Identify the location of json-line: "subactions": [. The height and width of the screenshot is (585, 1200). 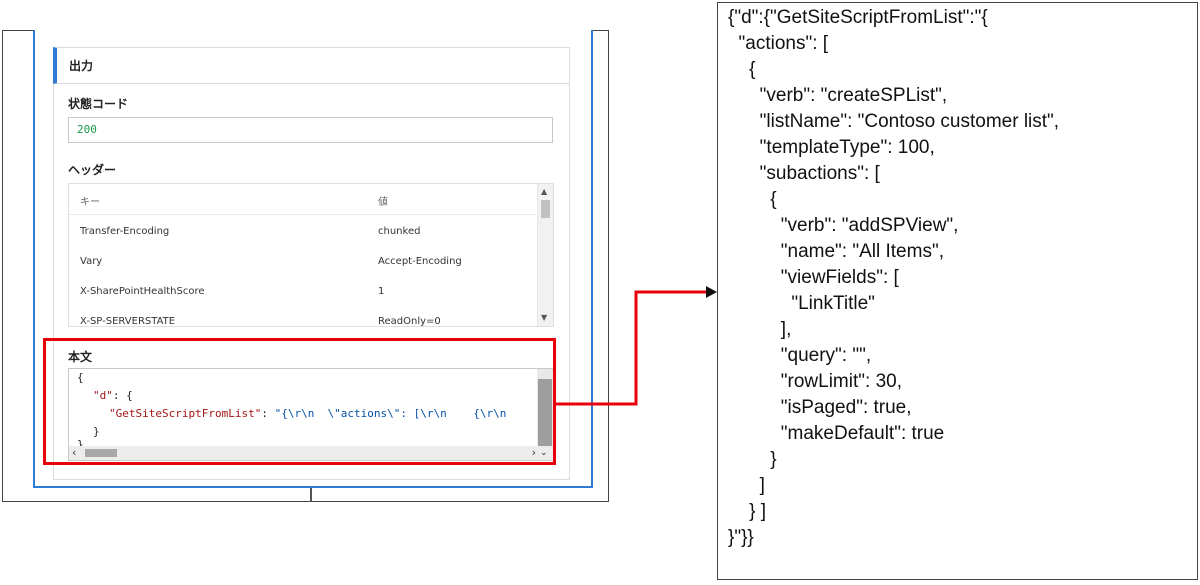
(804, 173).